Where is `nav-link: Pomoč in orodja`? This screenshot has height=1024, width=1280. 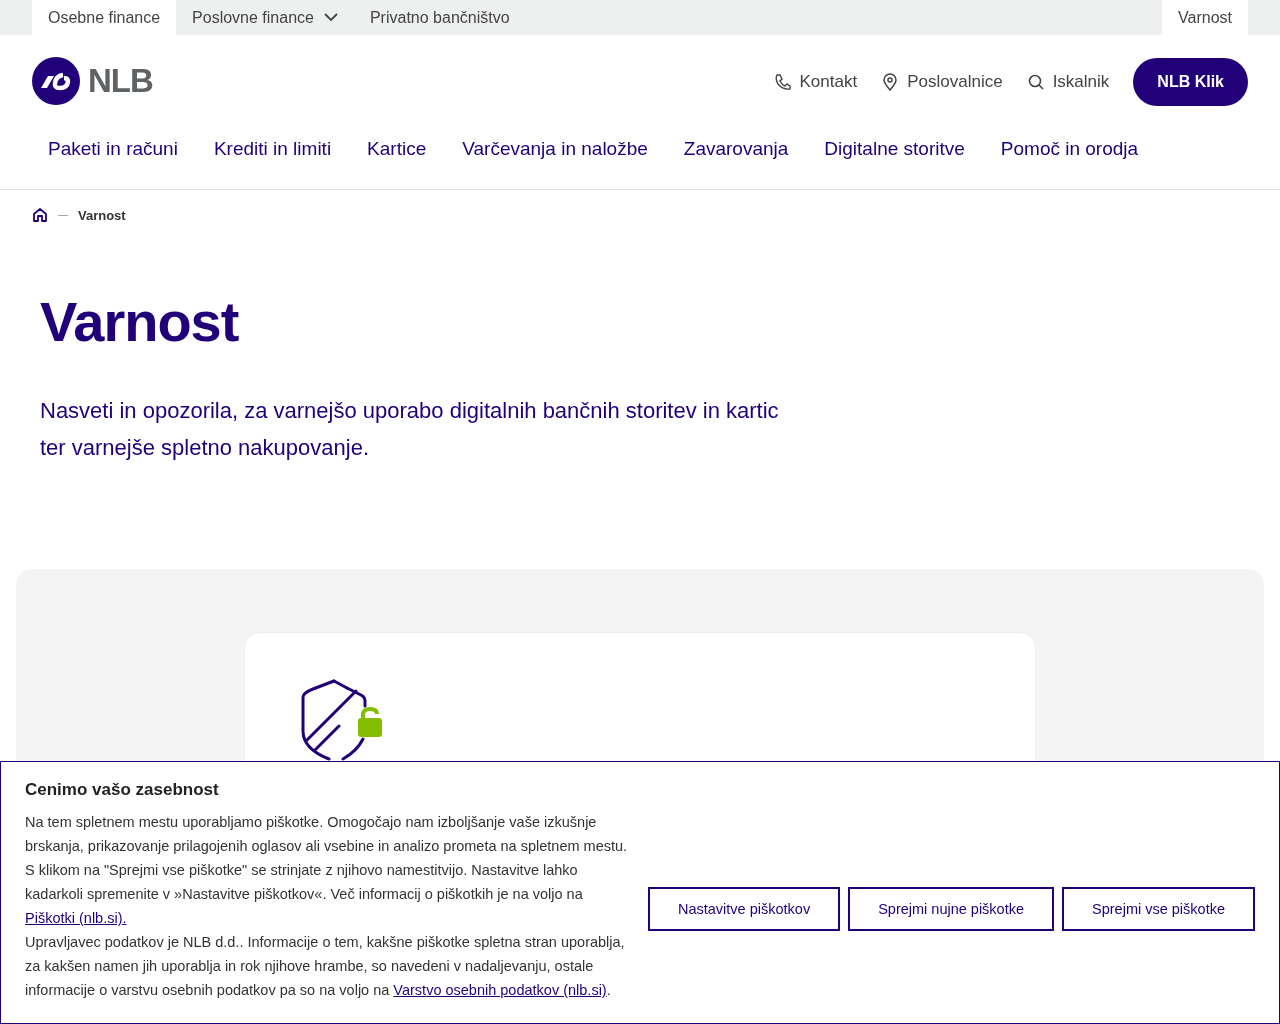
nav-link: Pomoč in orodja is located at coordinates (1069, 149).